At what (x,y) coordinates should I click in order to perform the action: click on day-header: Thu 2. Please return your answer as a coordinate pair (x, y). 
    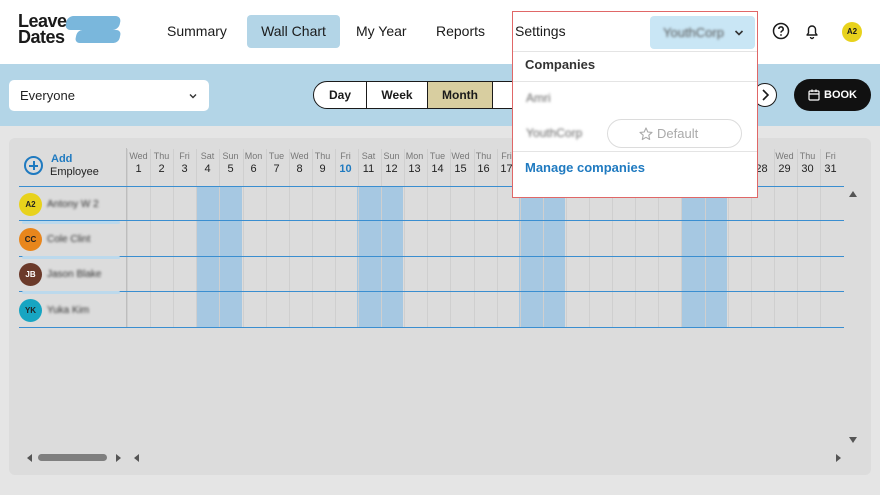
    Looking at the image, I should click on (161, 163).